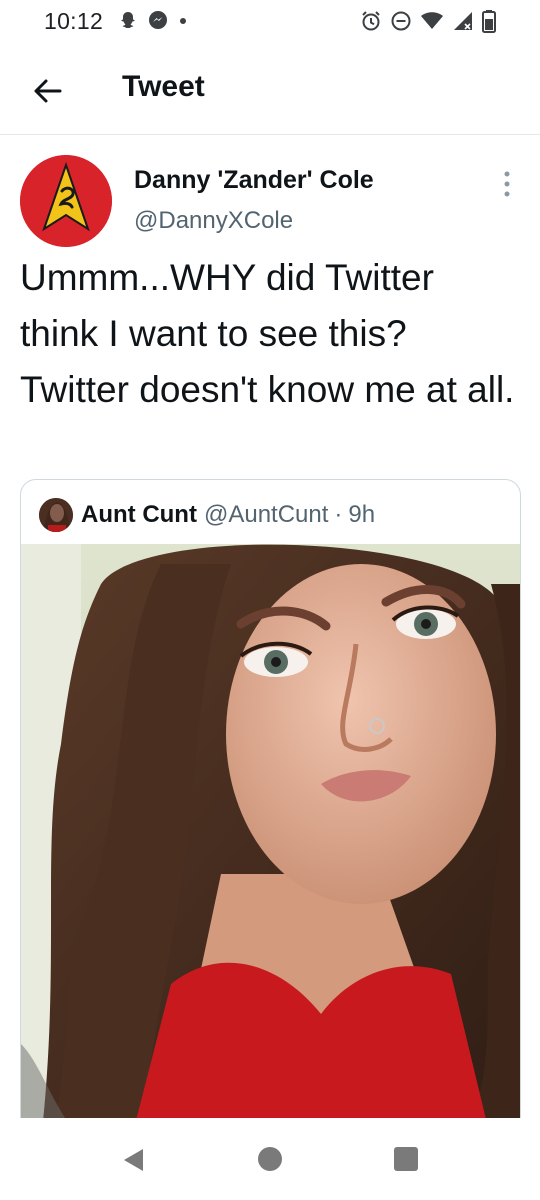 This screenshot has height=1200, width=540. Describe the element at coordinates (270, 23) in the screenshot. I see `status-bar: 10:12` at that location.